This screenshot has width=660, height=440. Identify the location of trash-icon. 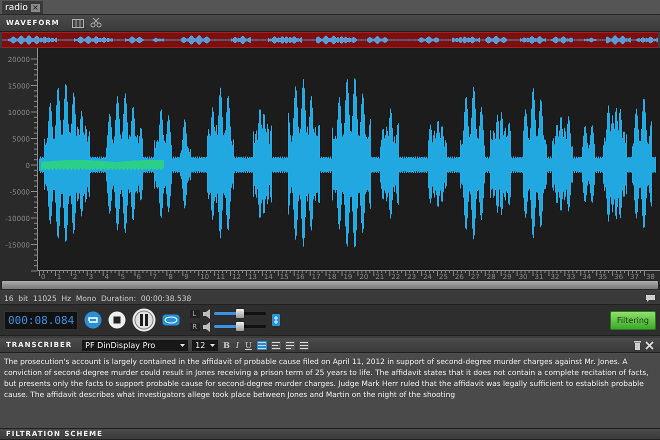
(637, 345).